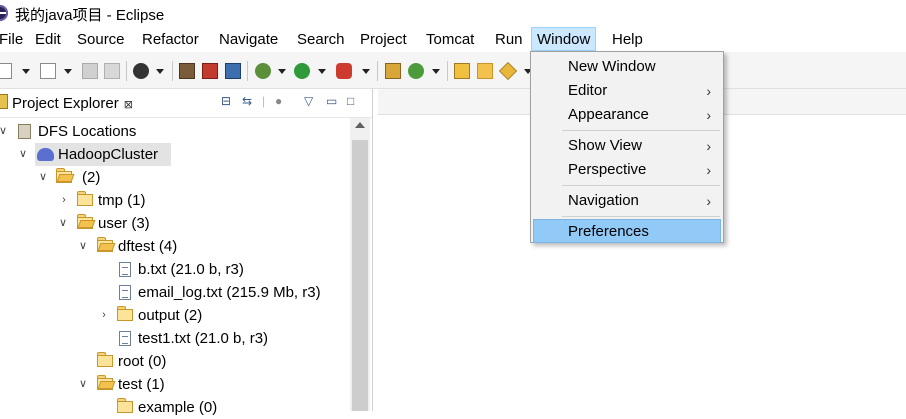 The height and width of the screenshot is (419, 906). I want to click on tree-item-root: root (0), so click(170, 361).